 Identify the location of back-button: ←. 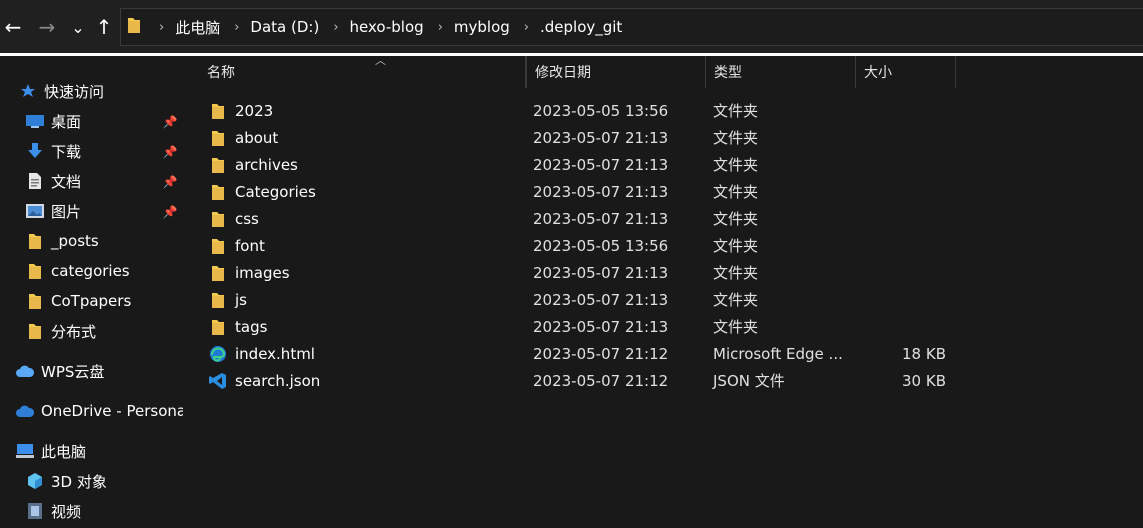
(13, 27).